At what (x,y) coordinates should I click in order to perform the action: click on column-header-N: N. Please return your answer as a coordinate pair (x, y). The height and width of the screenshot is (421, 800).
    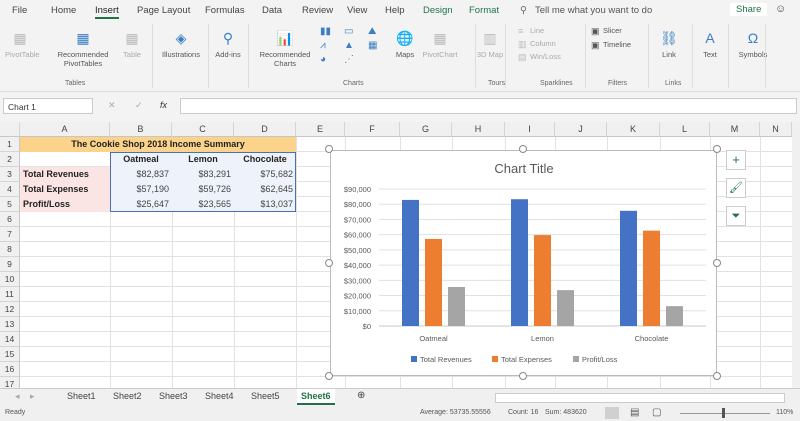
    Looking at the image, I should click on (776, 129).